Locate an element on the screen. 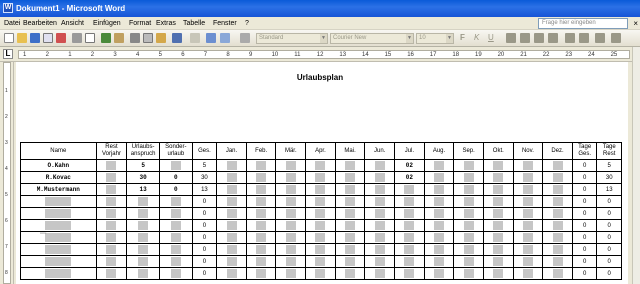 The height and width of the screenshot is (284, 640). font-size-dropdown: 10 ▼ is located at coordinates (435, 38).